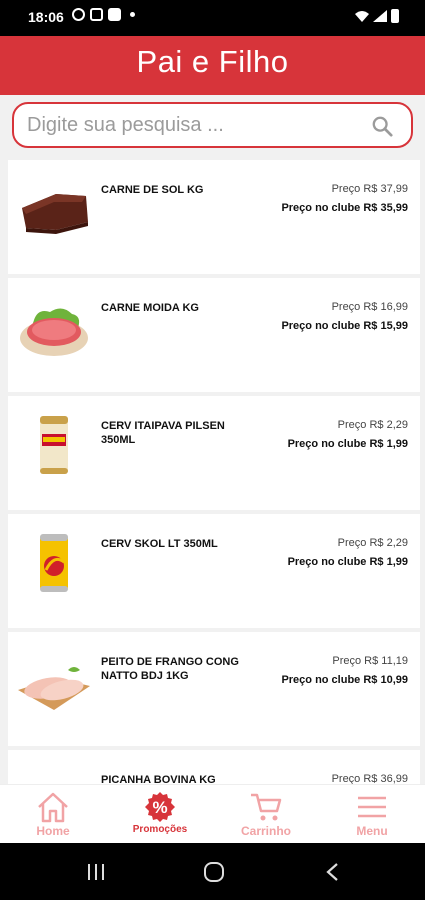 Image resolution: width=425 pixels, height=900 pixels. What do you see at coordinates (55, 214) in the screenshot?
I see `carne-de-sol-image` at bounding box center [55, 214].